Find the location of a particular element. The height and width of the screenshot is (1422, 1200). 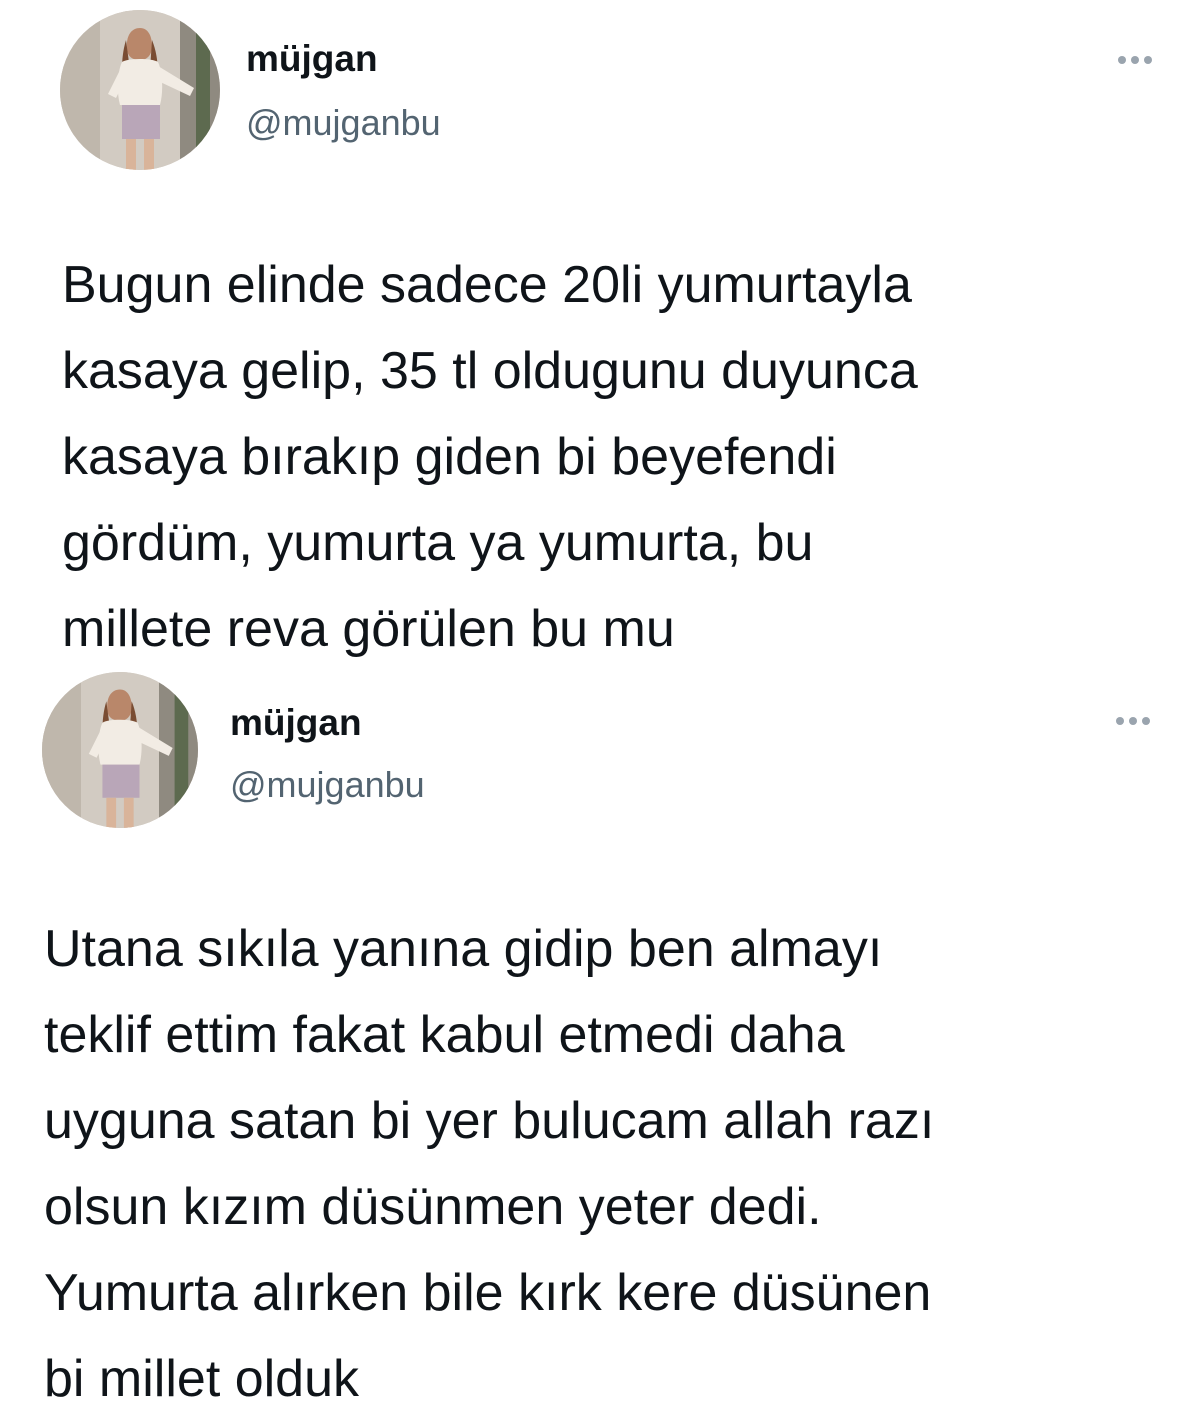

tweet-text-line: Bugun elinde sadece 20li yumurtayla is located at coordinates (487, 285).